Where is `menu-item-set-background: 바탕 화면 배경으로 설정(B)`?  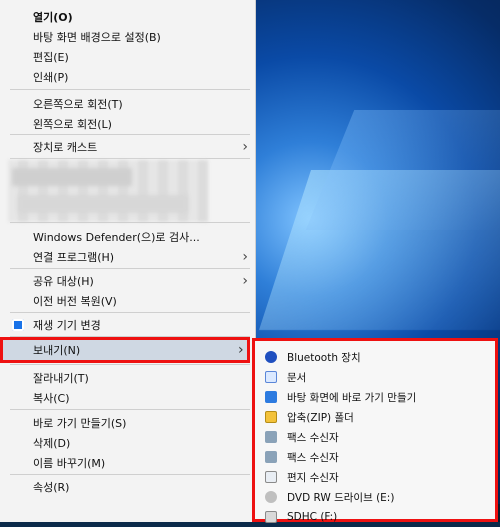
menu-item-set-background: 바탕 화면 배경으로 설정(B) is located at coordinates (128, 37).